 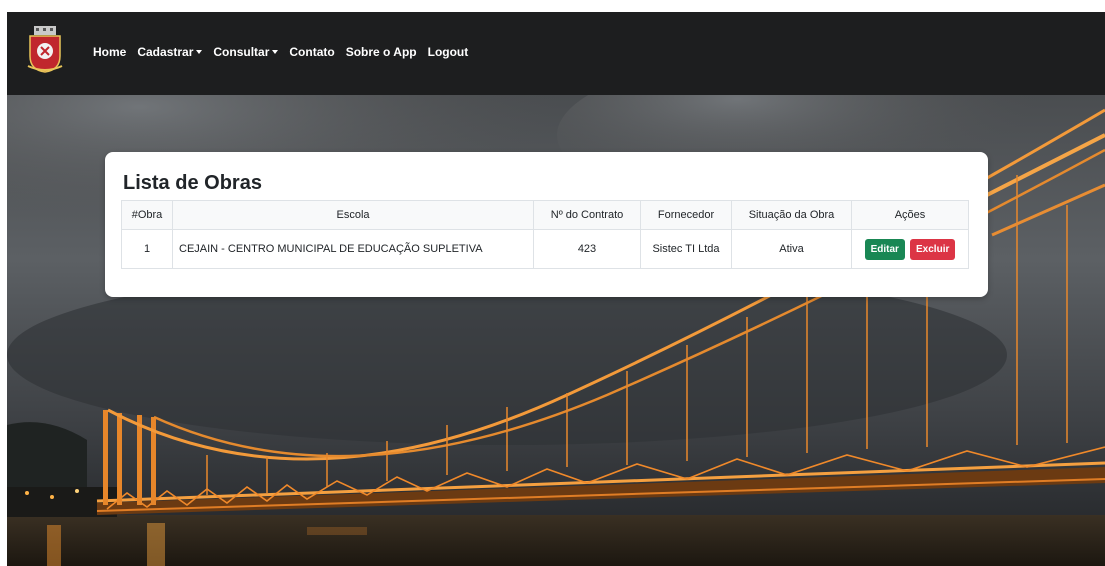 I want to click on nav-sobre-label: Sobre o App, so click(x=381, y=52).